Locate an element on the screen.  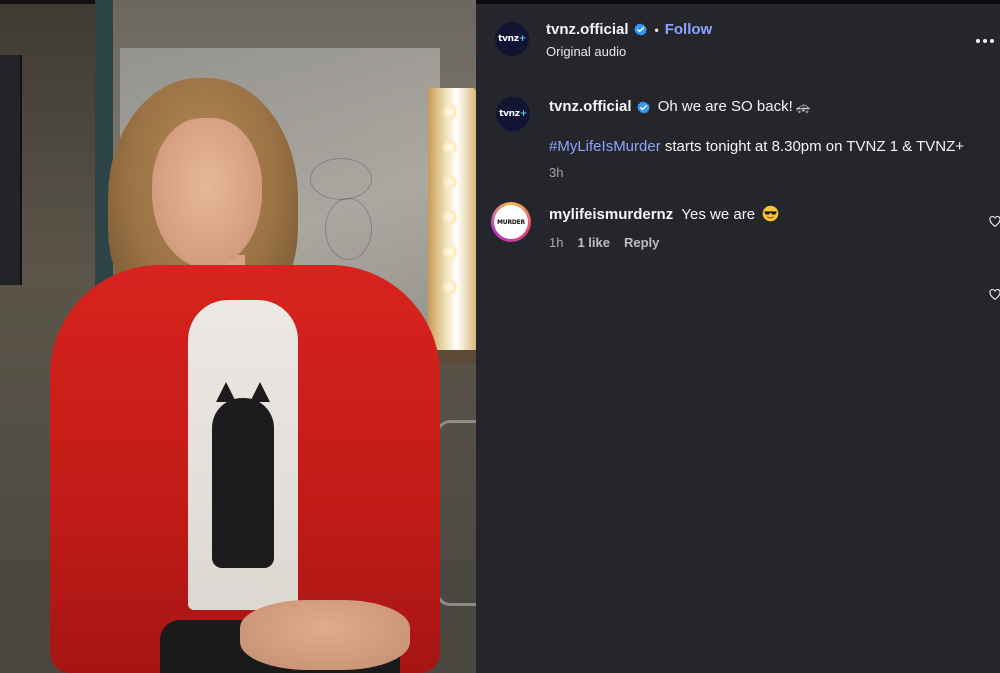
caption-author-avatar: tvnz+ is located at coordinates (513, 114).